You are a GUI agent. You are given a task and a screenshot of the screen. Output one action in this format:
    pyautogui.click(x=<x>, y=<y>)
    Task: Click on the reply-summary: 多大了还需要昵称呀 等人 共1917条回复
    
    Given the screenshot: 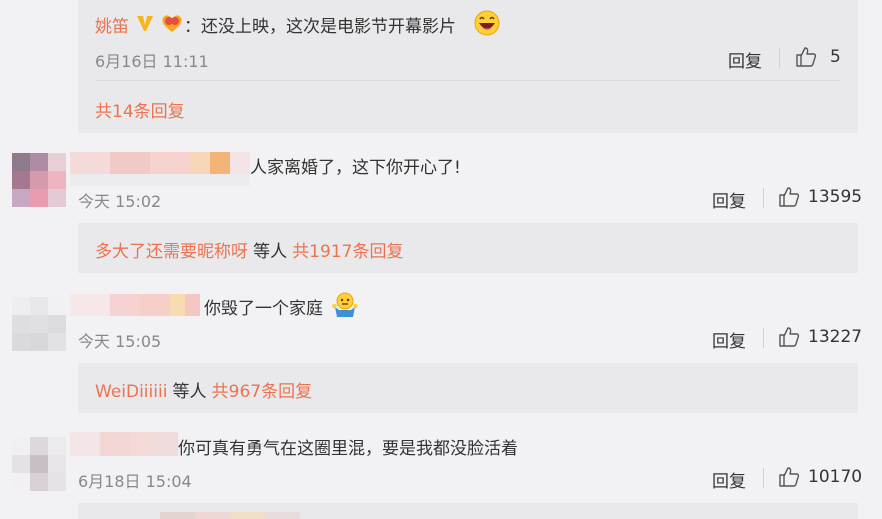 What is the action you would take?
    pyautogui.click(x=249, y=249)
    